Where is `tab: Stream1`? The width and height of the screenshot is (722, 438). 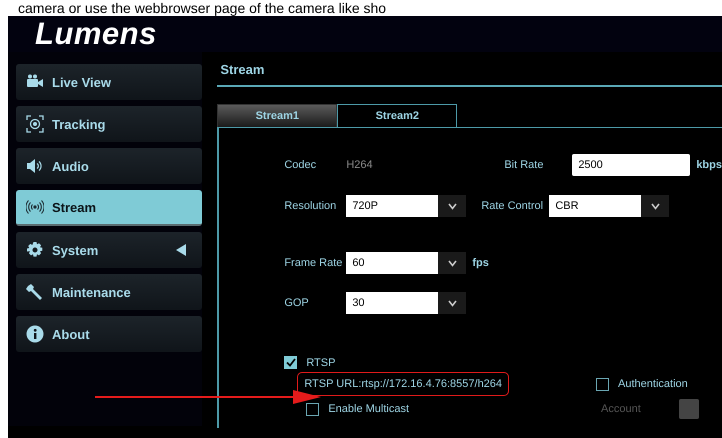 tab: Stream1 is located at coordinates (277, 115).